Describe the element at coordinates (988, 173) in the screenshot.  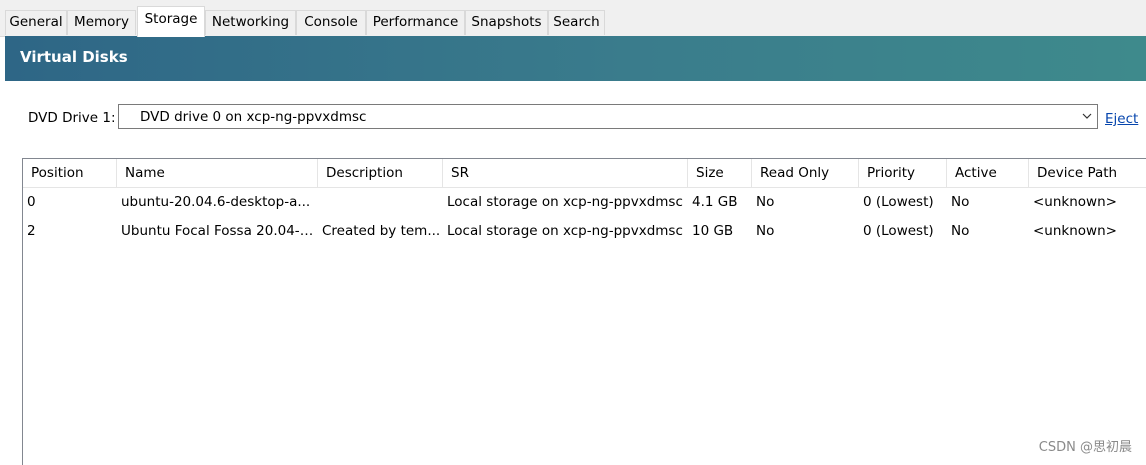
I see `column-header-active: Active` at that location.